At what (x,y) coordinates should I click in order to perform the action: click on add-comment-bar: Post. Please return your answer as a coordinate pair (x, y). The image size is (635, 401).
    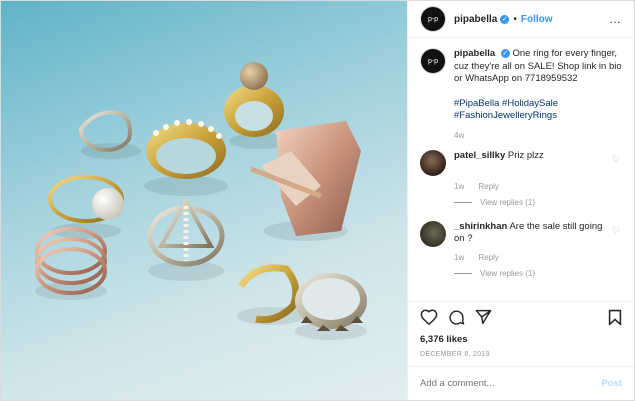
    Looking at the image, I should click on (521, 383).